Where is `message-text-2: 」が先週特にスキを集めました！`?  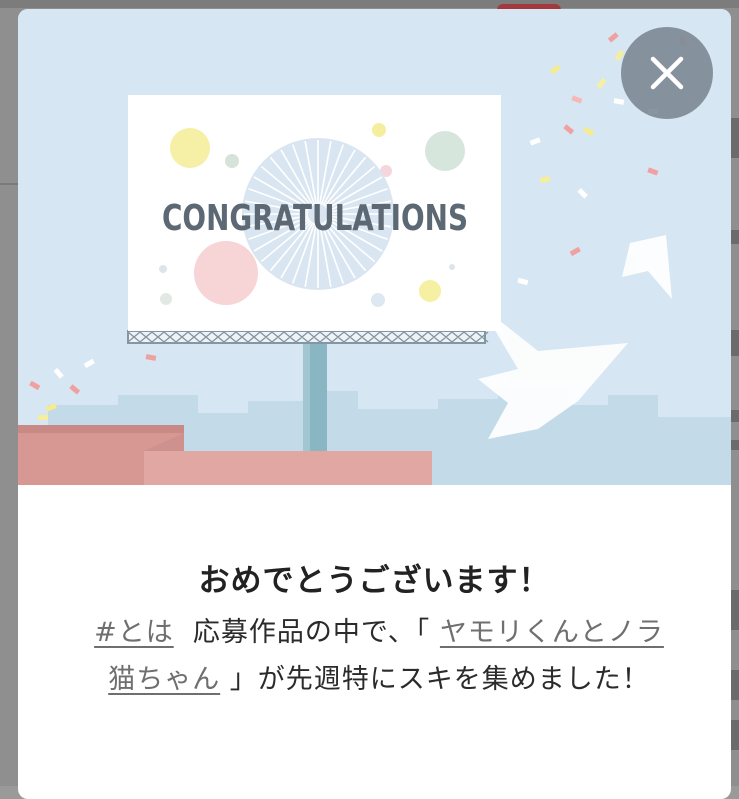 message-text-2: 」が先週特にスキを集めました！ is located at coordinates (439, 679).